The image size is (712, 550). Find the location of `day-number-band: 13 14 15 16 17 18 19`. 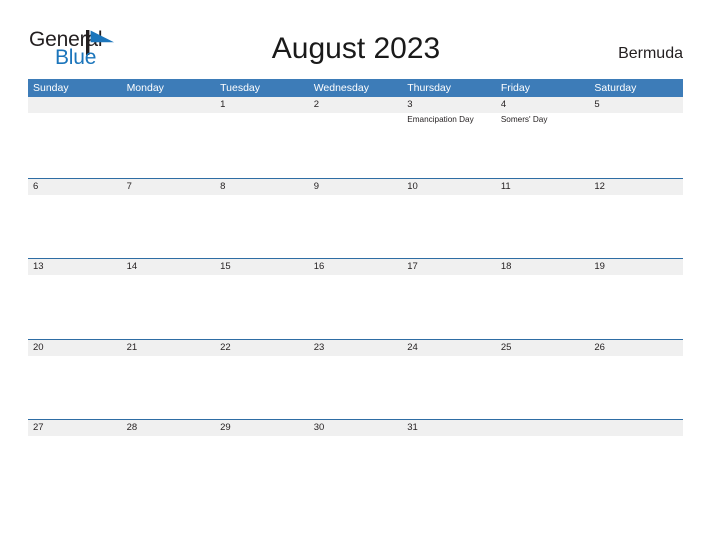

day-number-band: 13 14 15 16 17 18 19 is located at coordinates (355, 267).